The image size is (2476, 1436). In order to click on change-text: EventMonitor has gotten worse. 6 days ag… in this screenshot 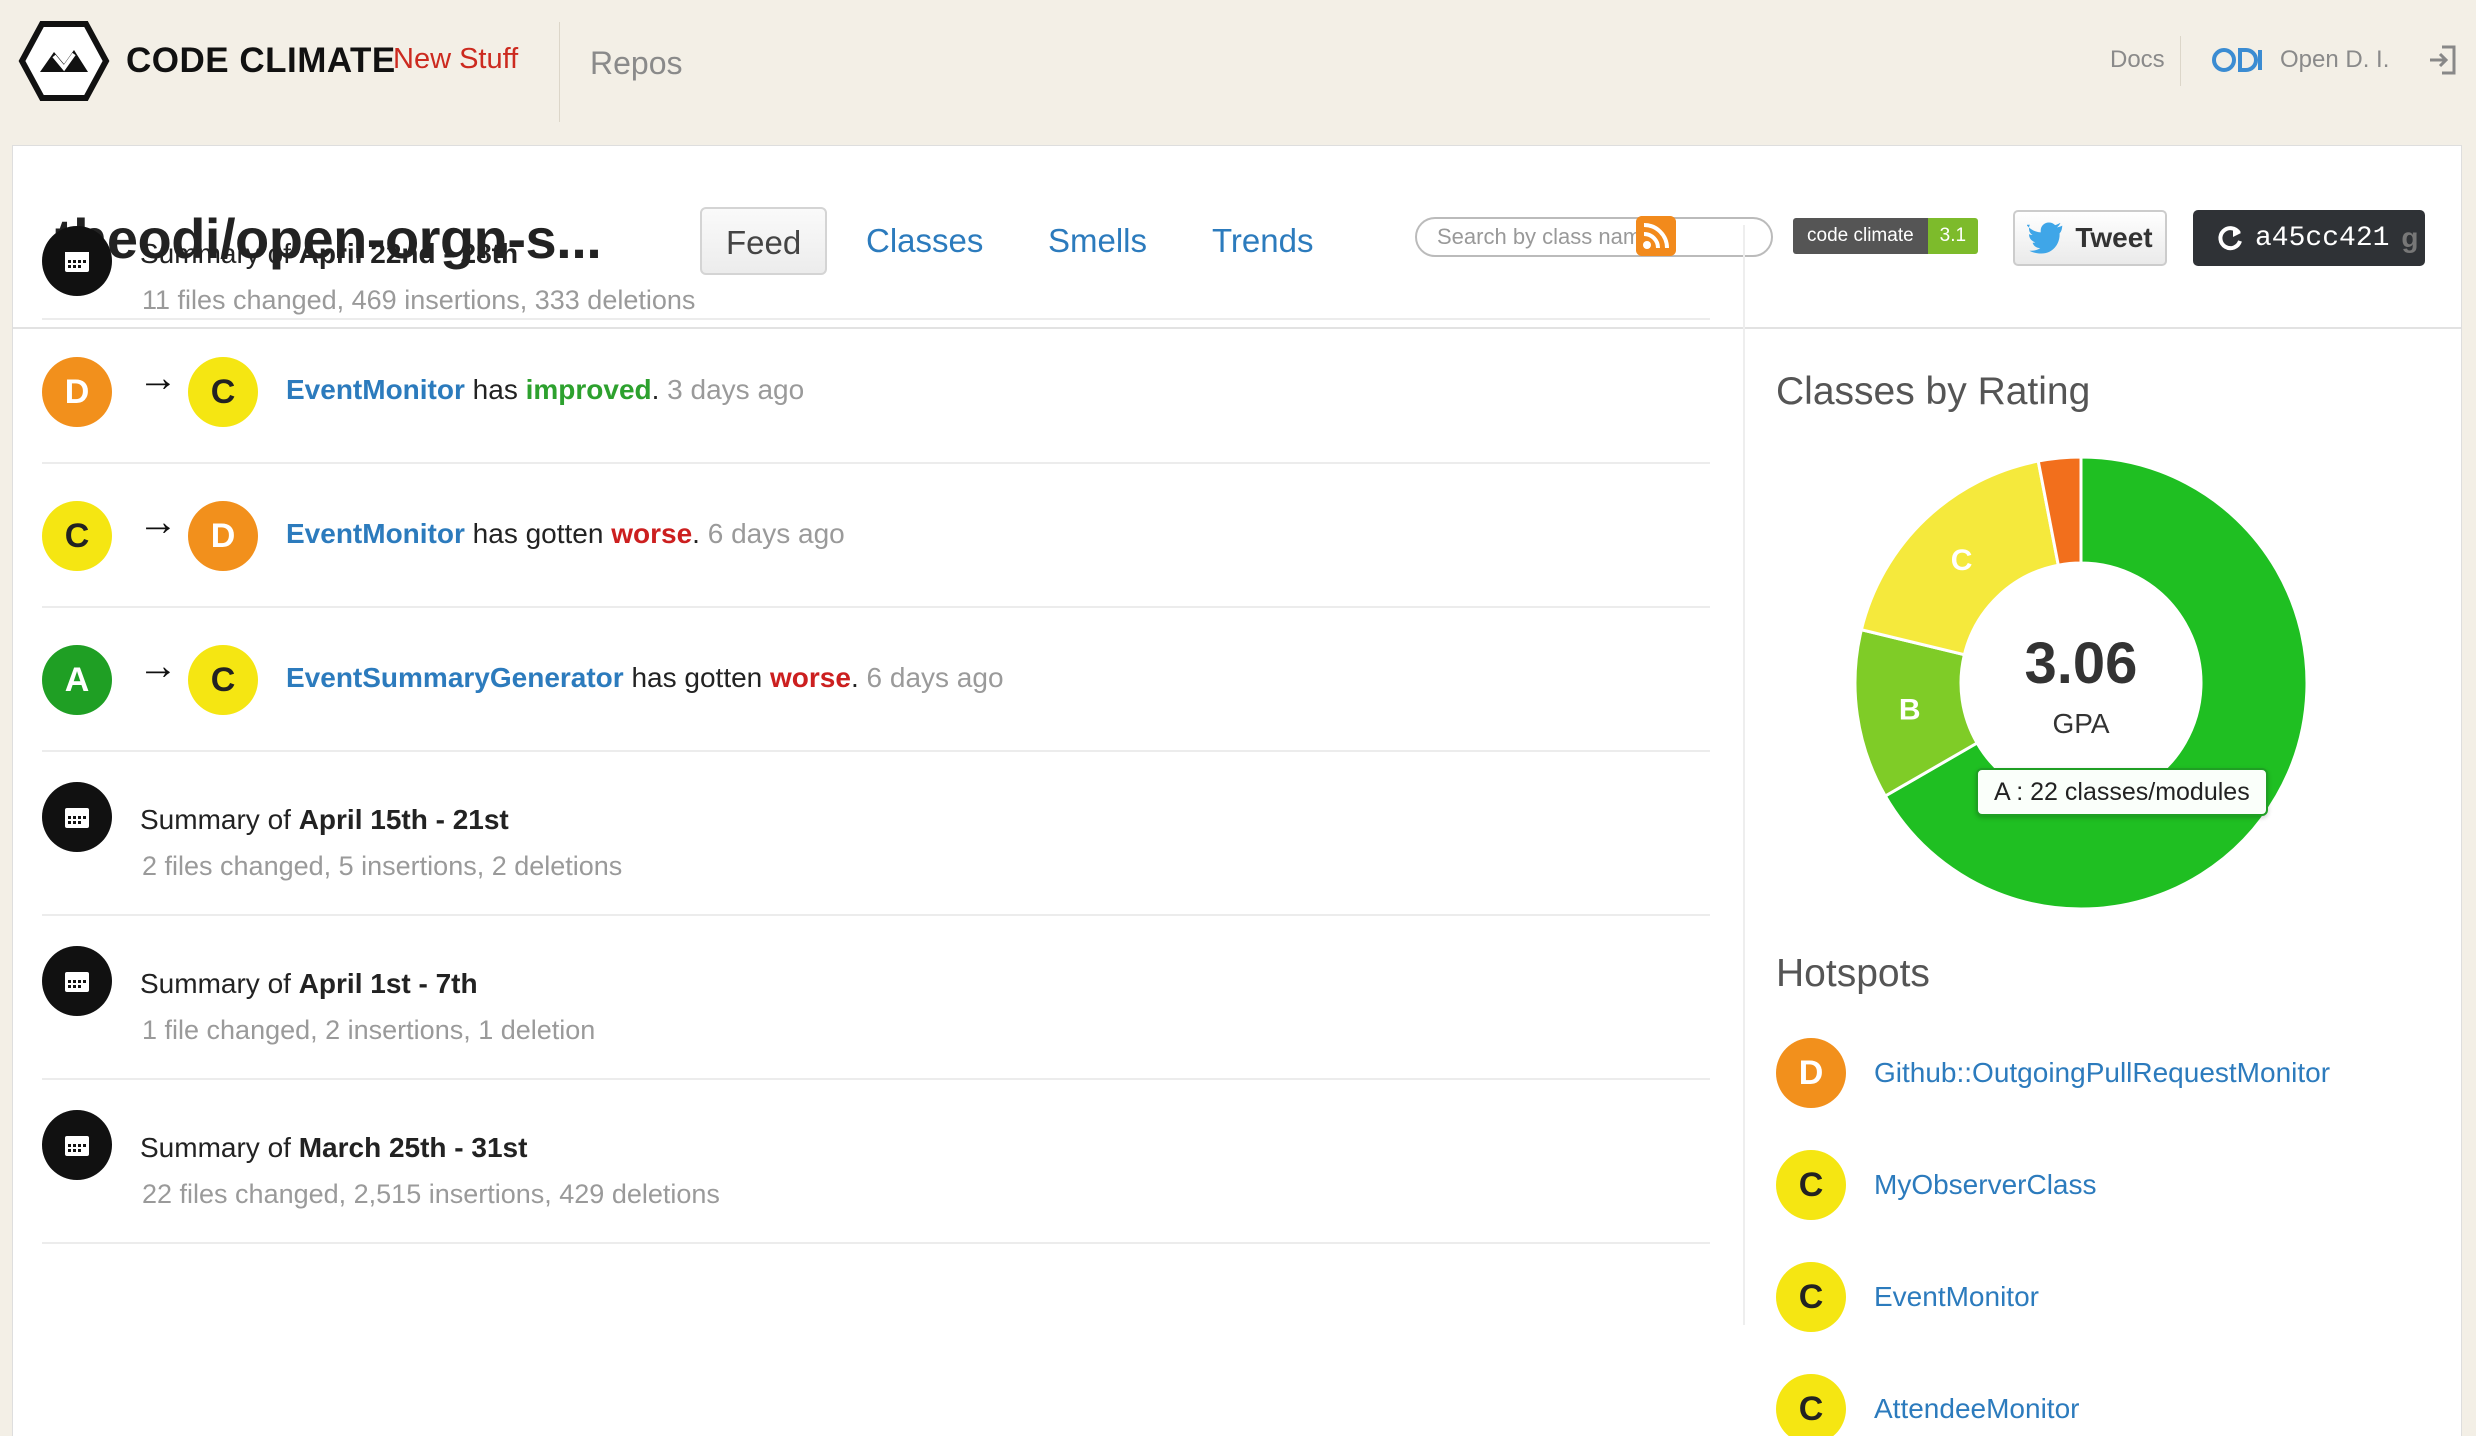, I will do `click(565, 533)`.